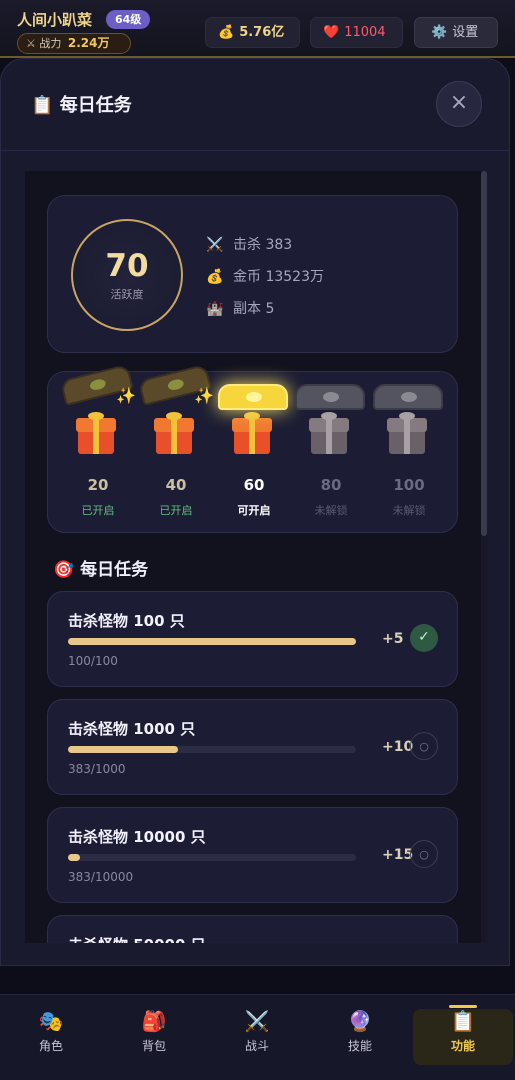  I want to click on chest-100: 100 未解锁, so click(409, 454).